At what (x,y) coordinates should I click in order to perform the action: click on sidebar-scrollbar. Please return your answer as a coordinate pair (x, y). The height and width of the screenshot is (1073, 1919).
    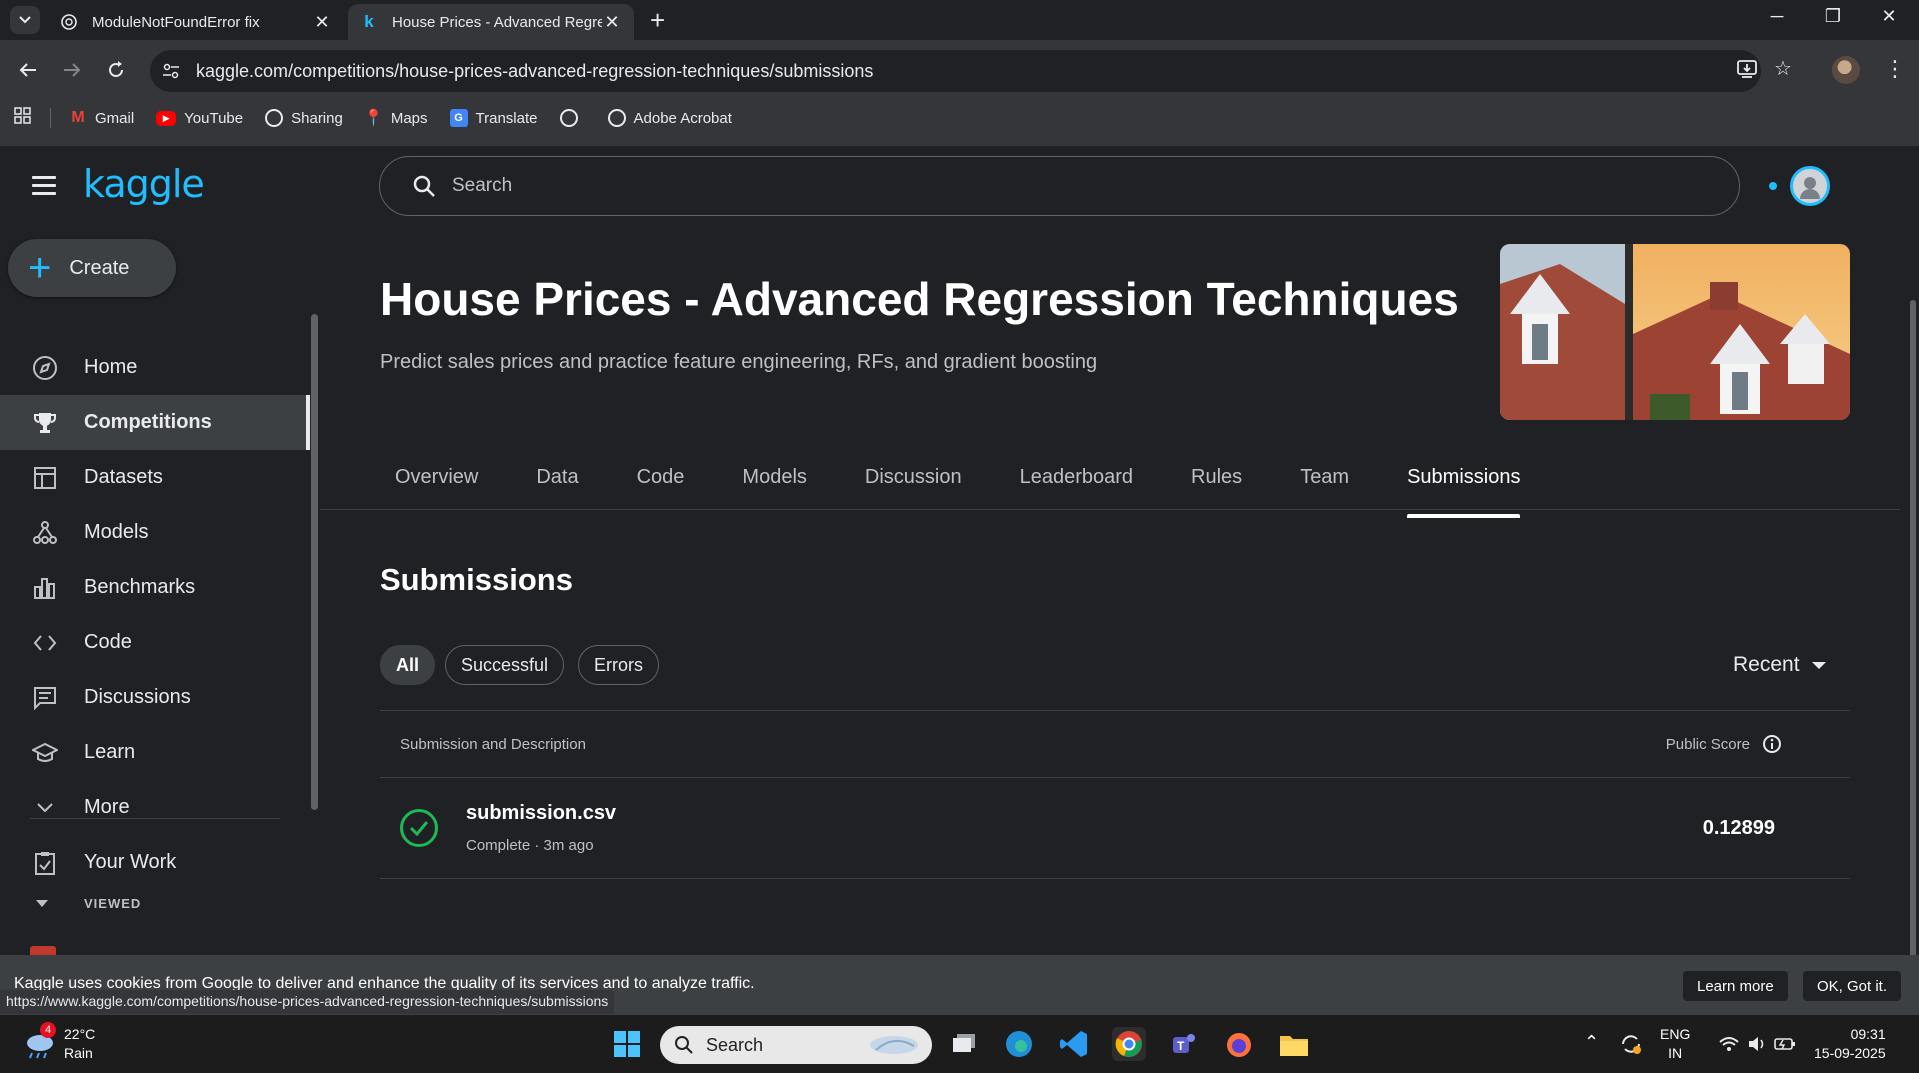
    Looking at the image, I should click on (314, 562).